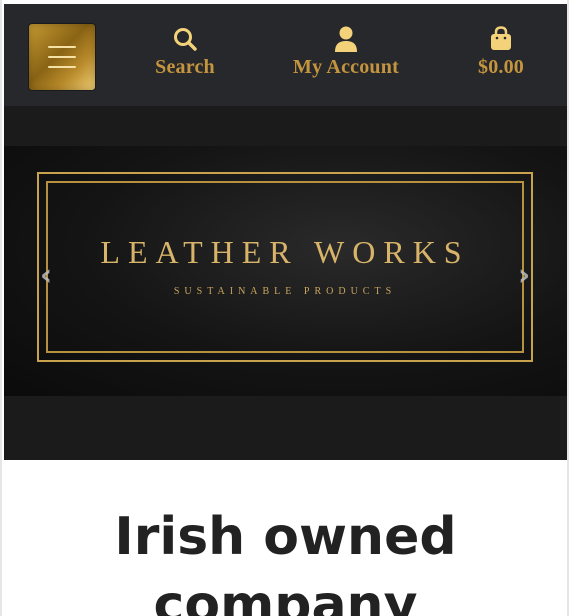 The height and width of the screenshot is (616, 569). I want to click on carousel-prev-button: ‹, so click(46, 275).